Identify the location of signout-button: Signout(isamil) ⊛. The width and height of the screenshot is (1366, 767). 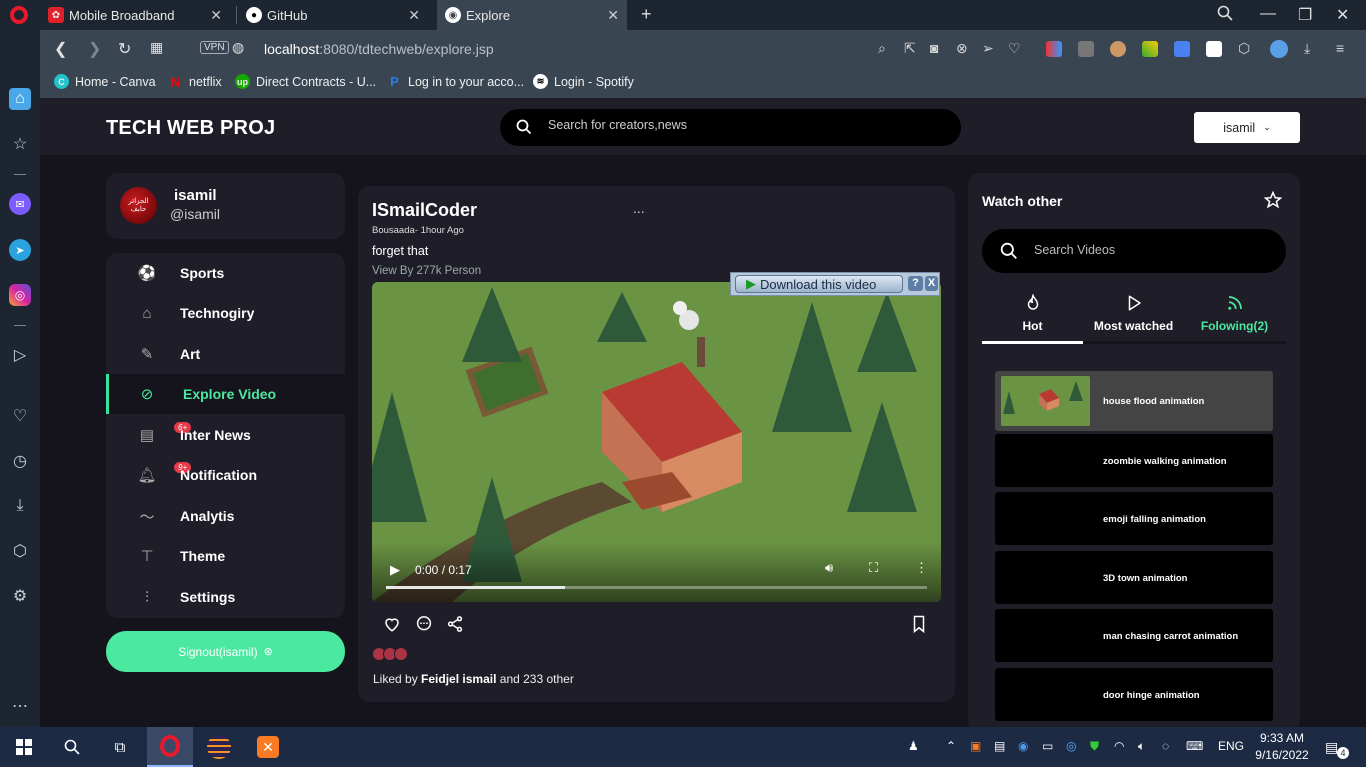
(225, 651).